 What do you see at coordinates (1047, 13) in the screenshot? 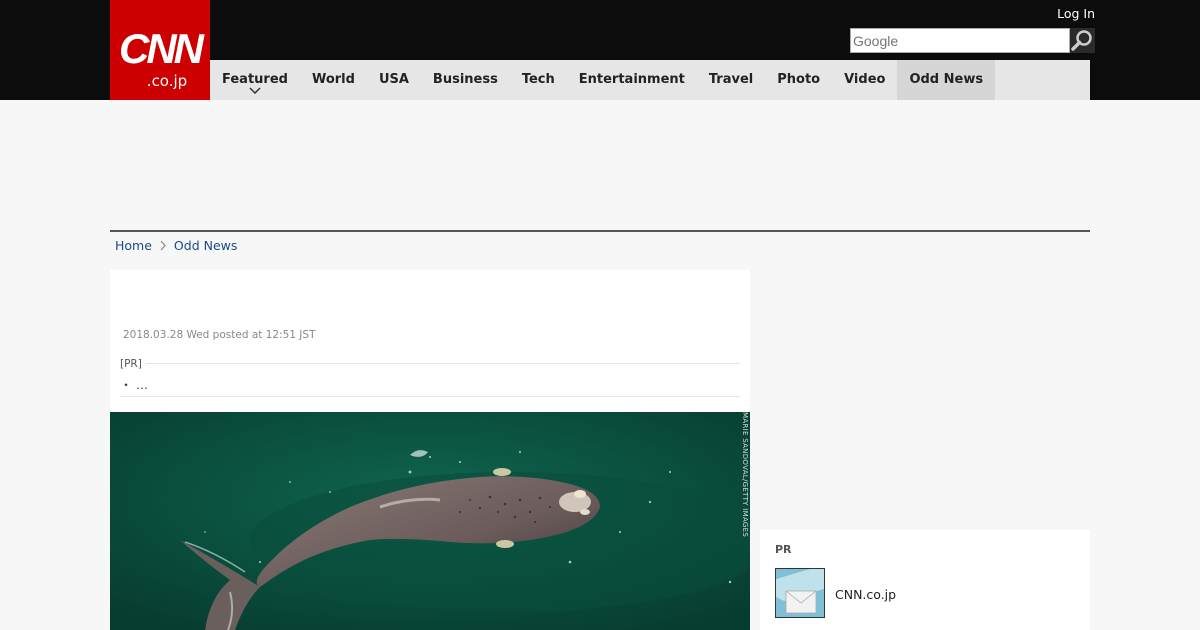
I see `login-link: Log In` at bounding box center [1047, 13].